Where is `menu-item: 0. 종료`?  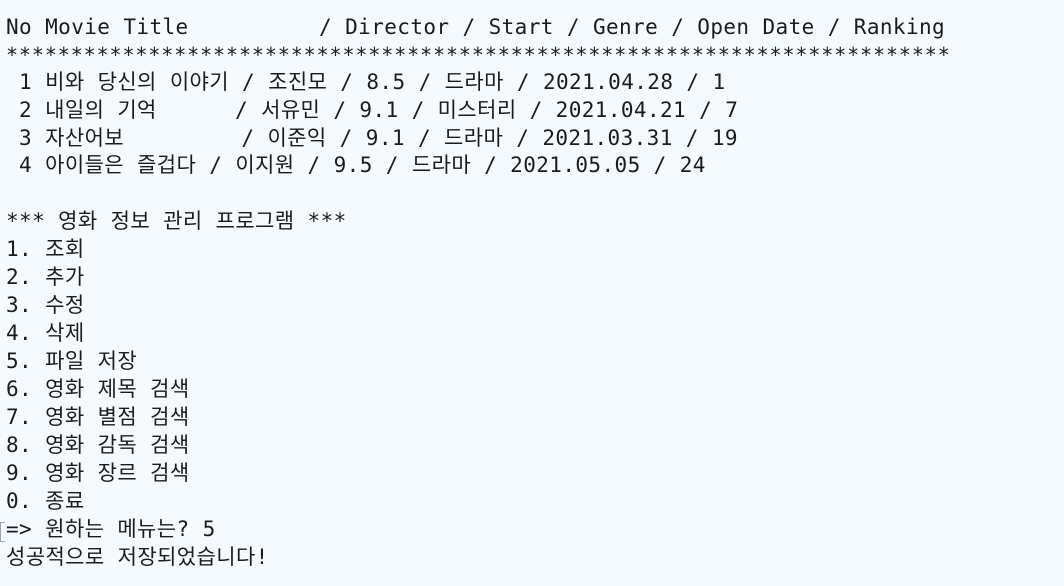
menu-item: 0. 종료 is located at coordinates (45, 501).